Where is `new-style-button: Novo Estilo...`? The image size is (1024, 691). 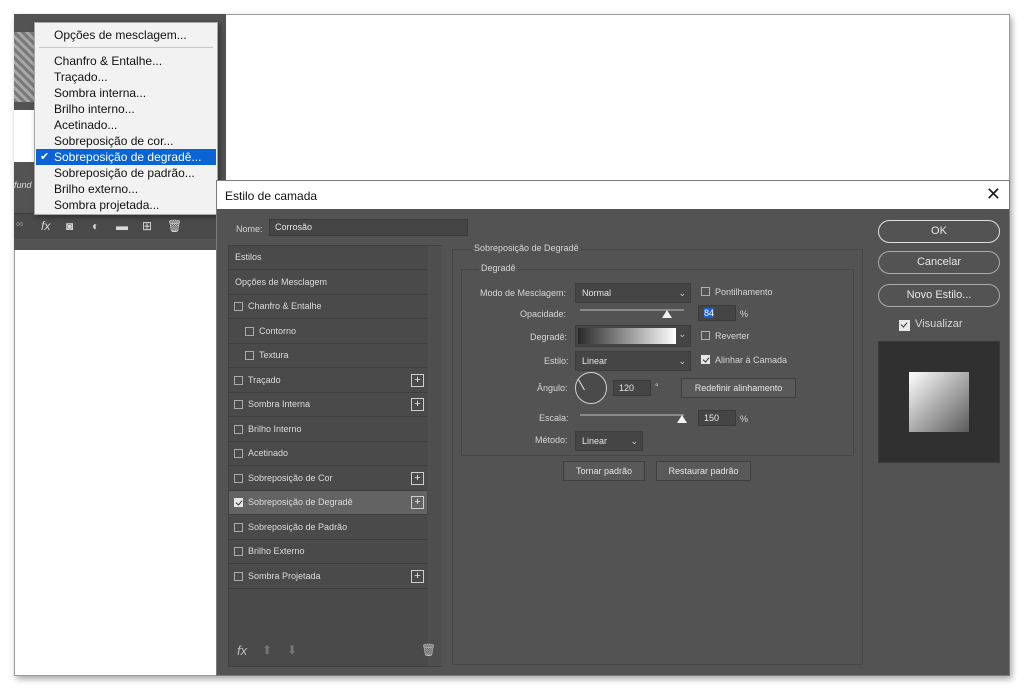 new-style-button: Novo Estilo... is located at coordinates (939, 295).